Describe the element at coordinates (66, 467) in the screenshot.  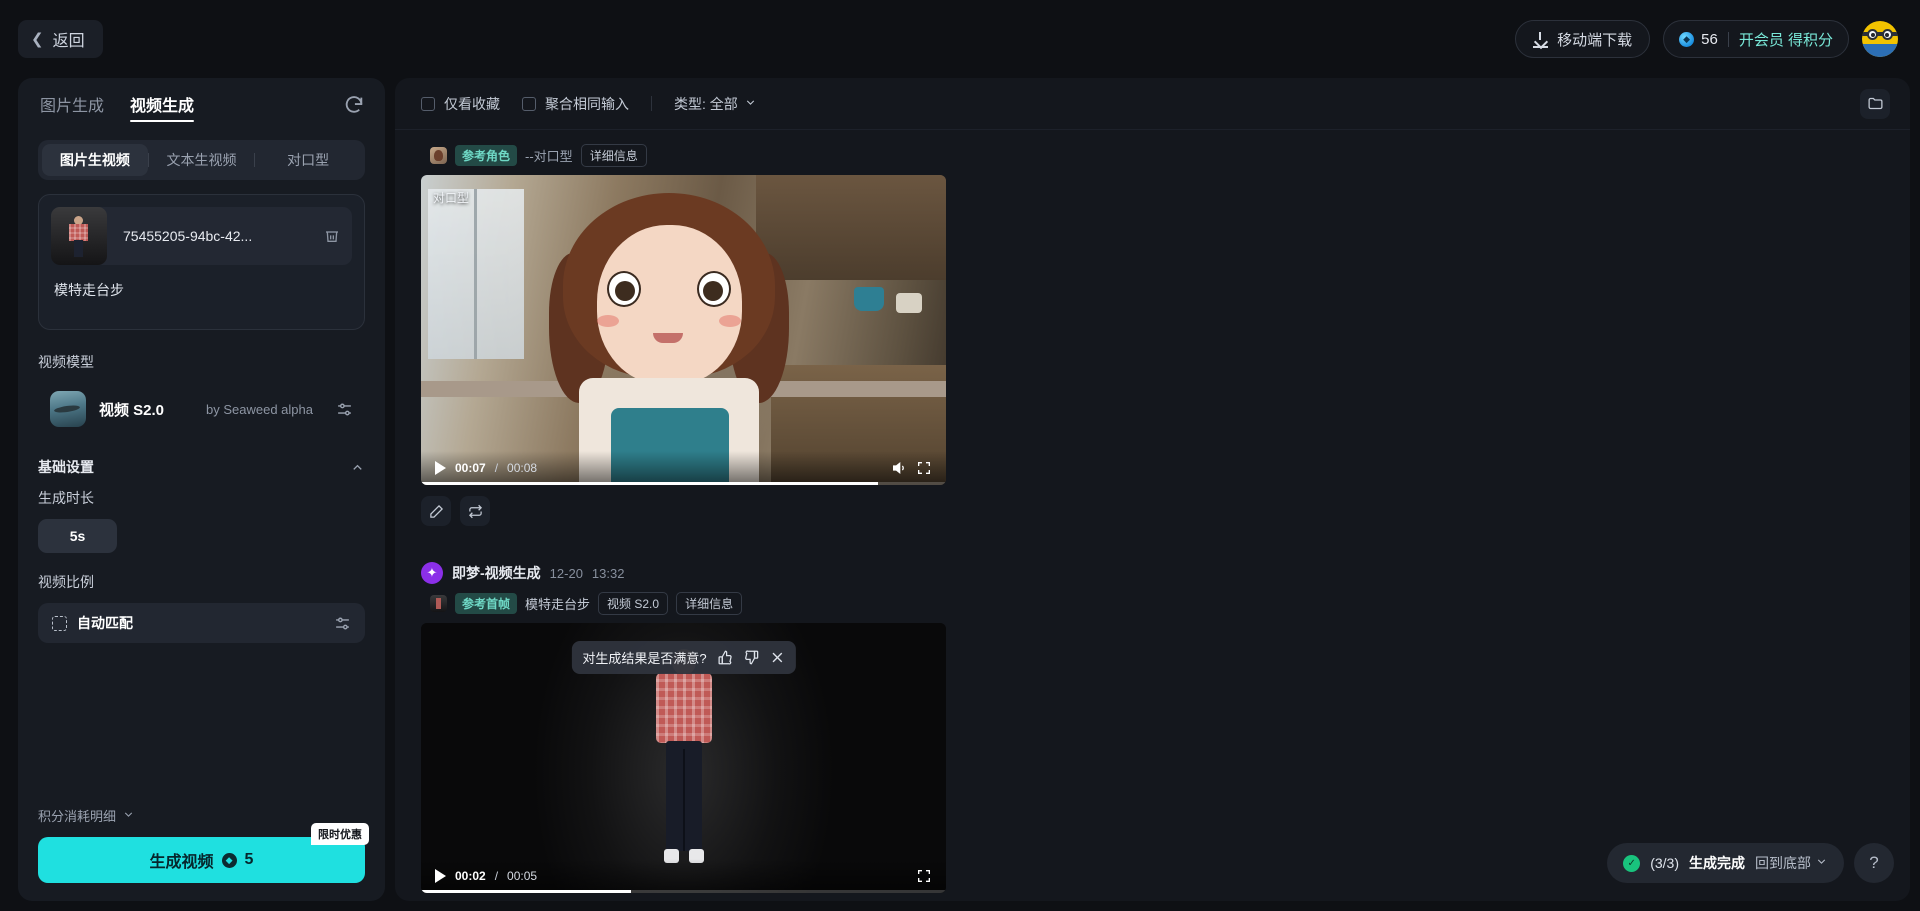
I see `basic-settings-label: 基础设置` at that location.